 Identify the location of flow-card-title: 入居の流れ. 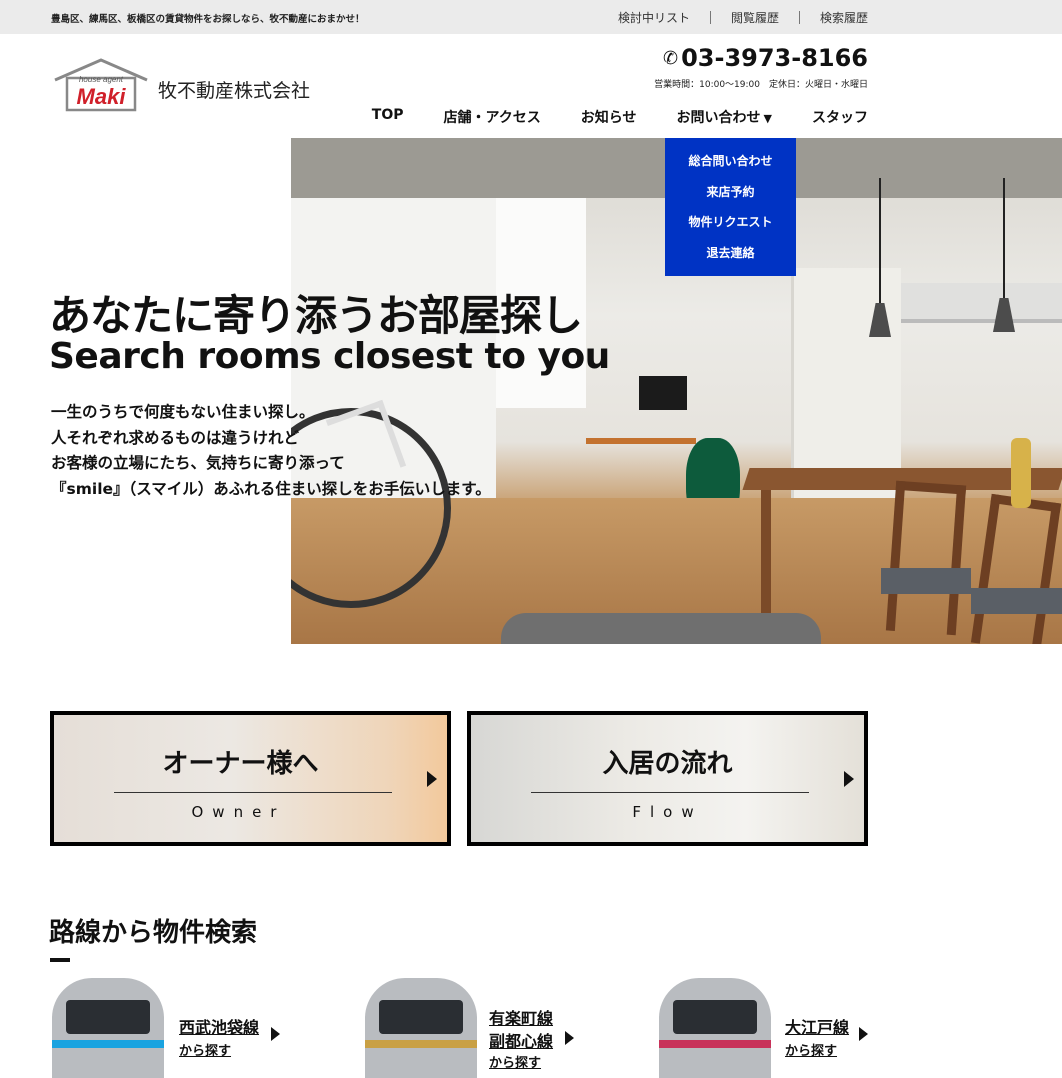
(667, 764).